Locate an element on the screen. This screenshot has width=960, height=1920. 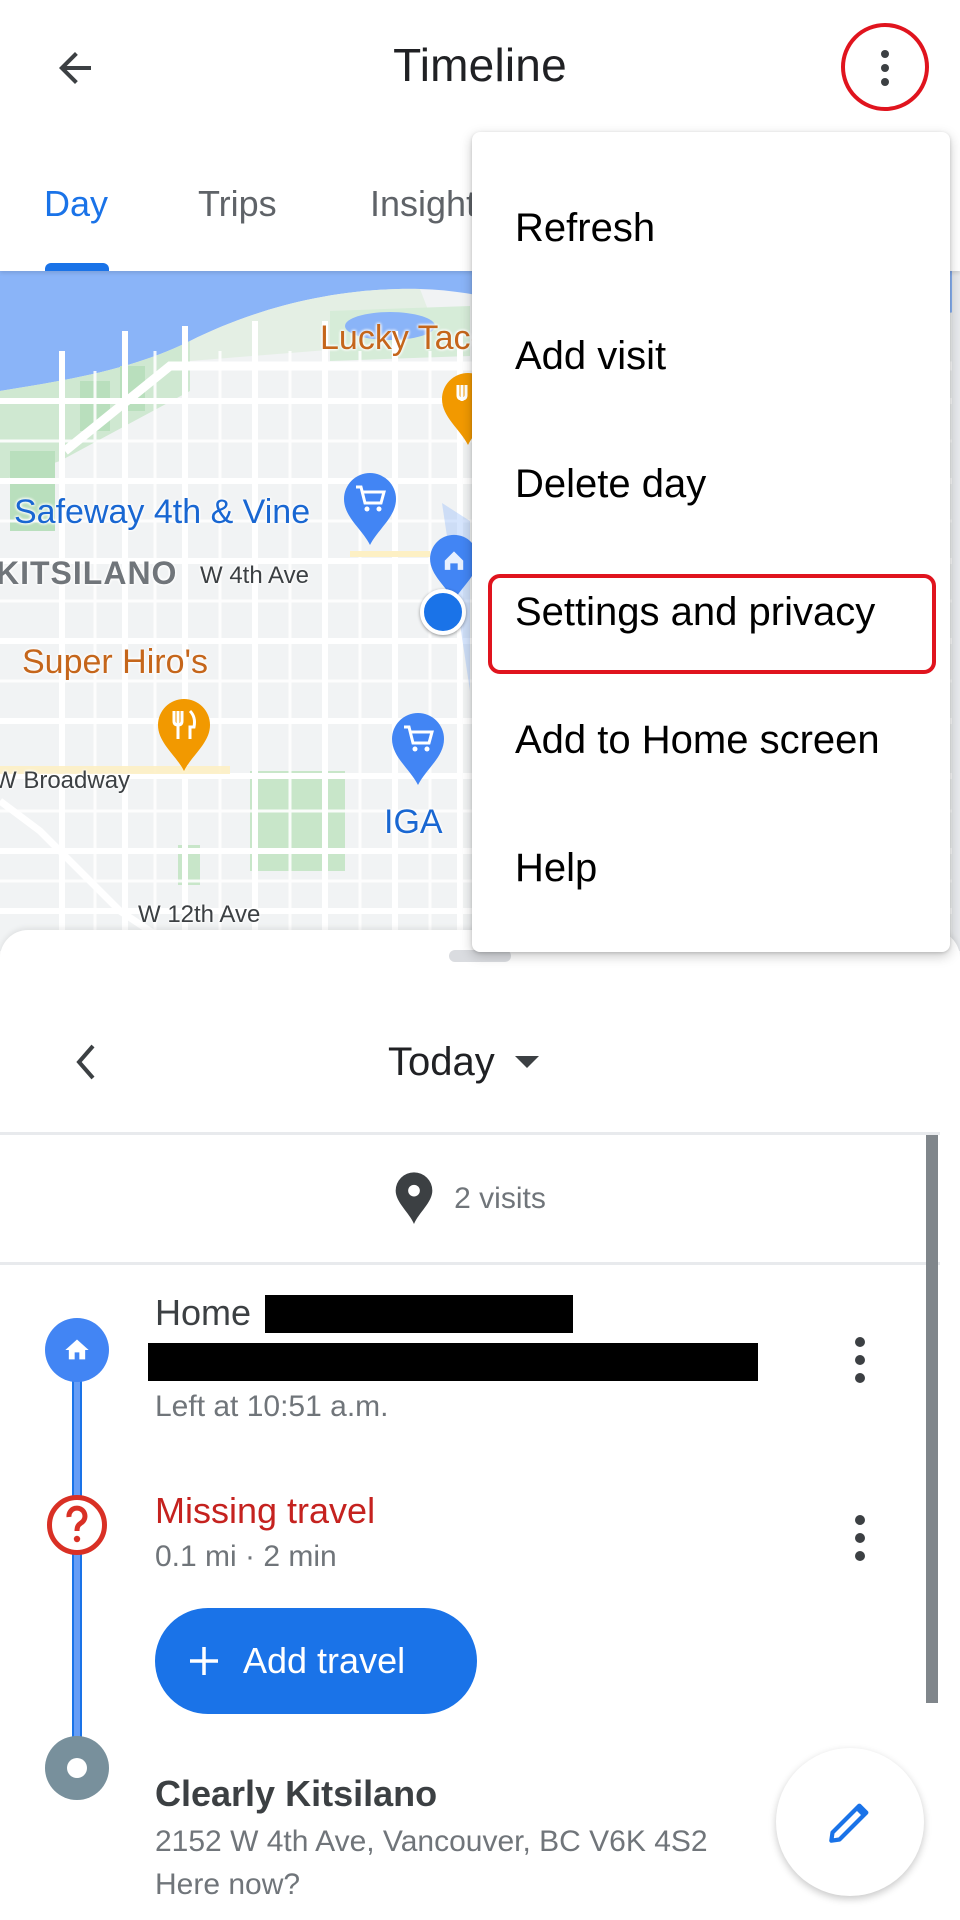
chevron-left-icon is located at coordinates (85, 1062).